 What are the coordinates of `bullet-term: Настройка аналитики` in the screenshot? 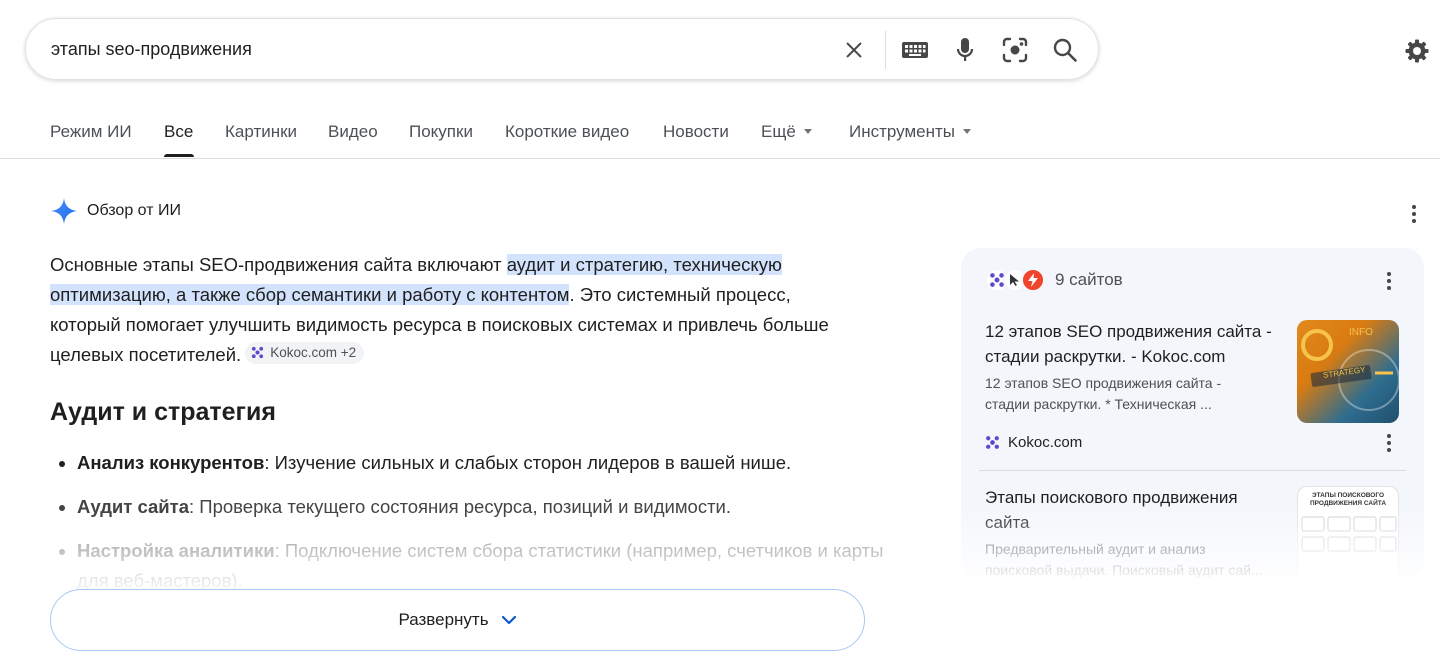 It's located at (176, 550).